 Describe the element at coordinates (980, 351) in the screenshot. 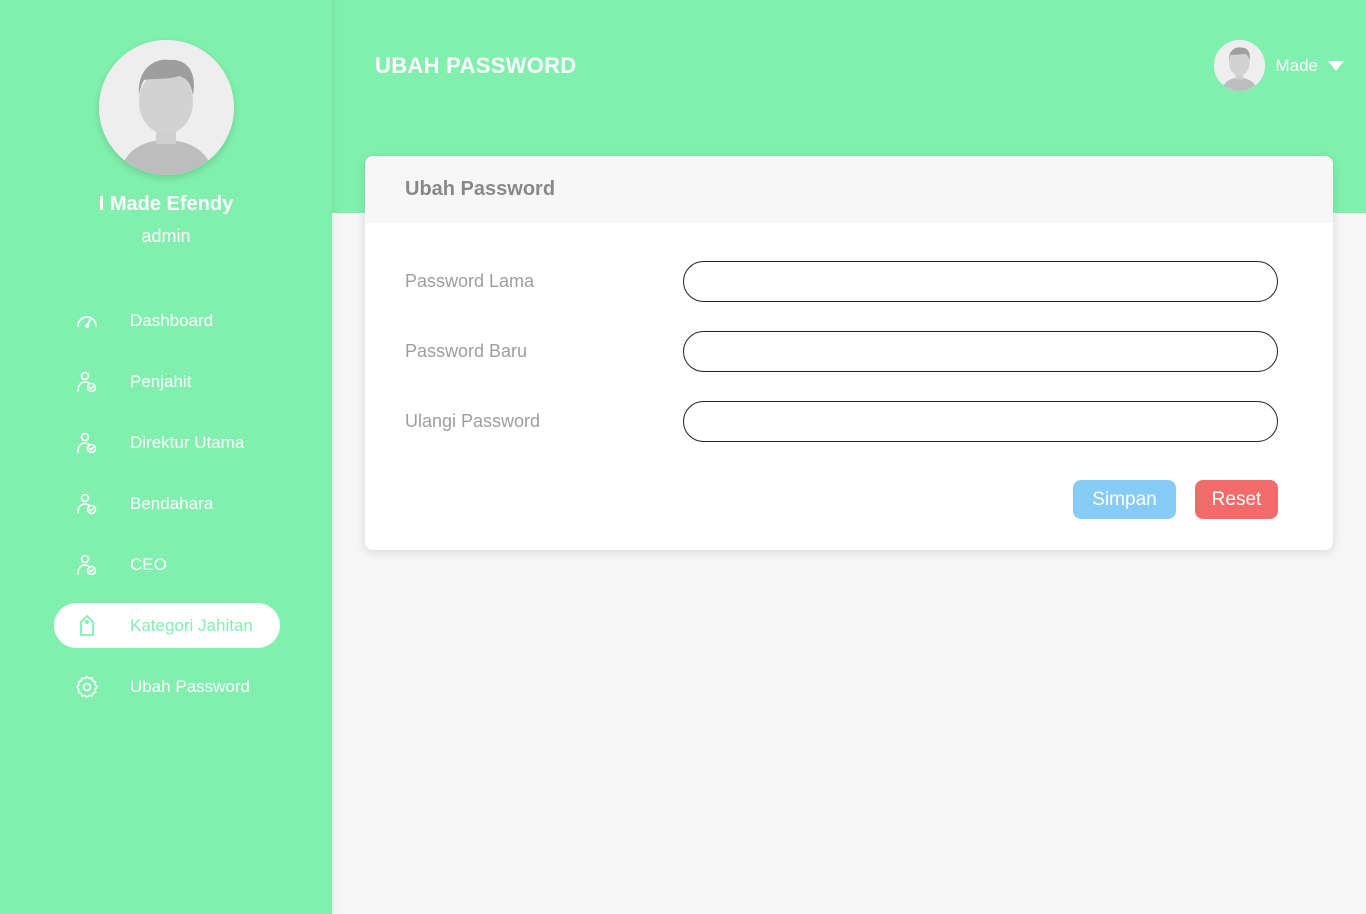

I see `new-password-input` at that location.